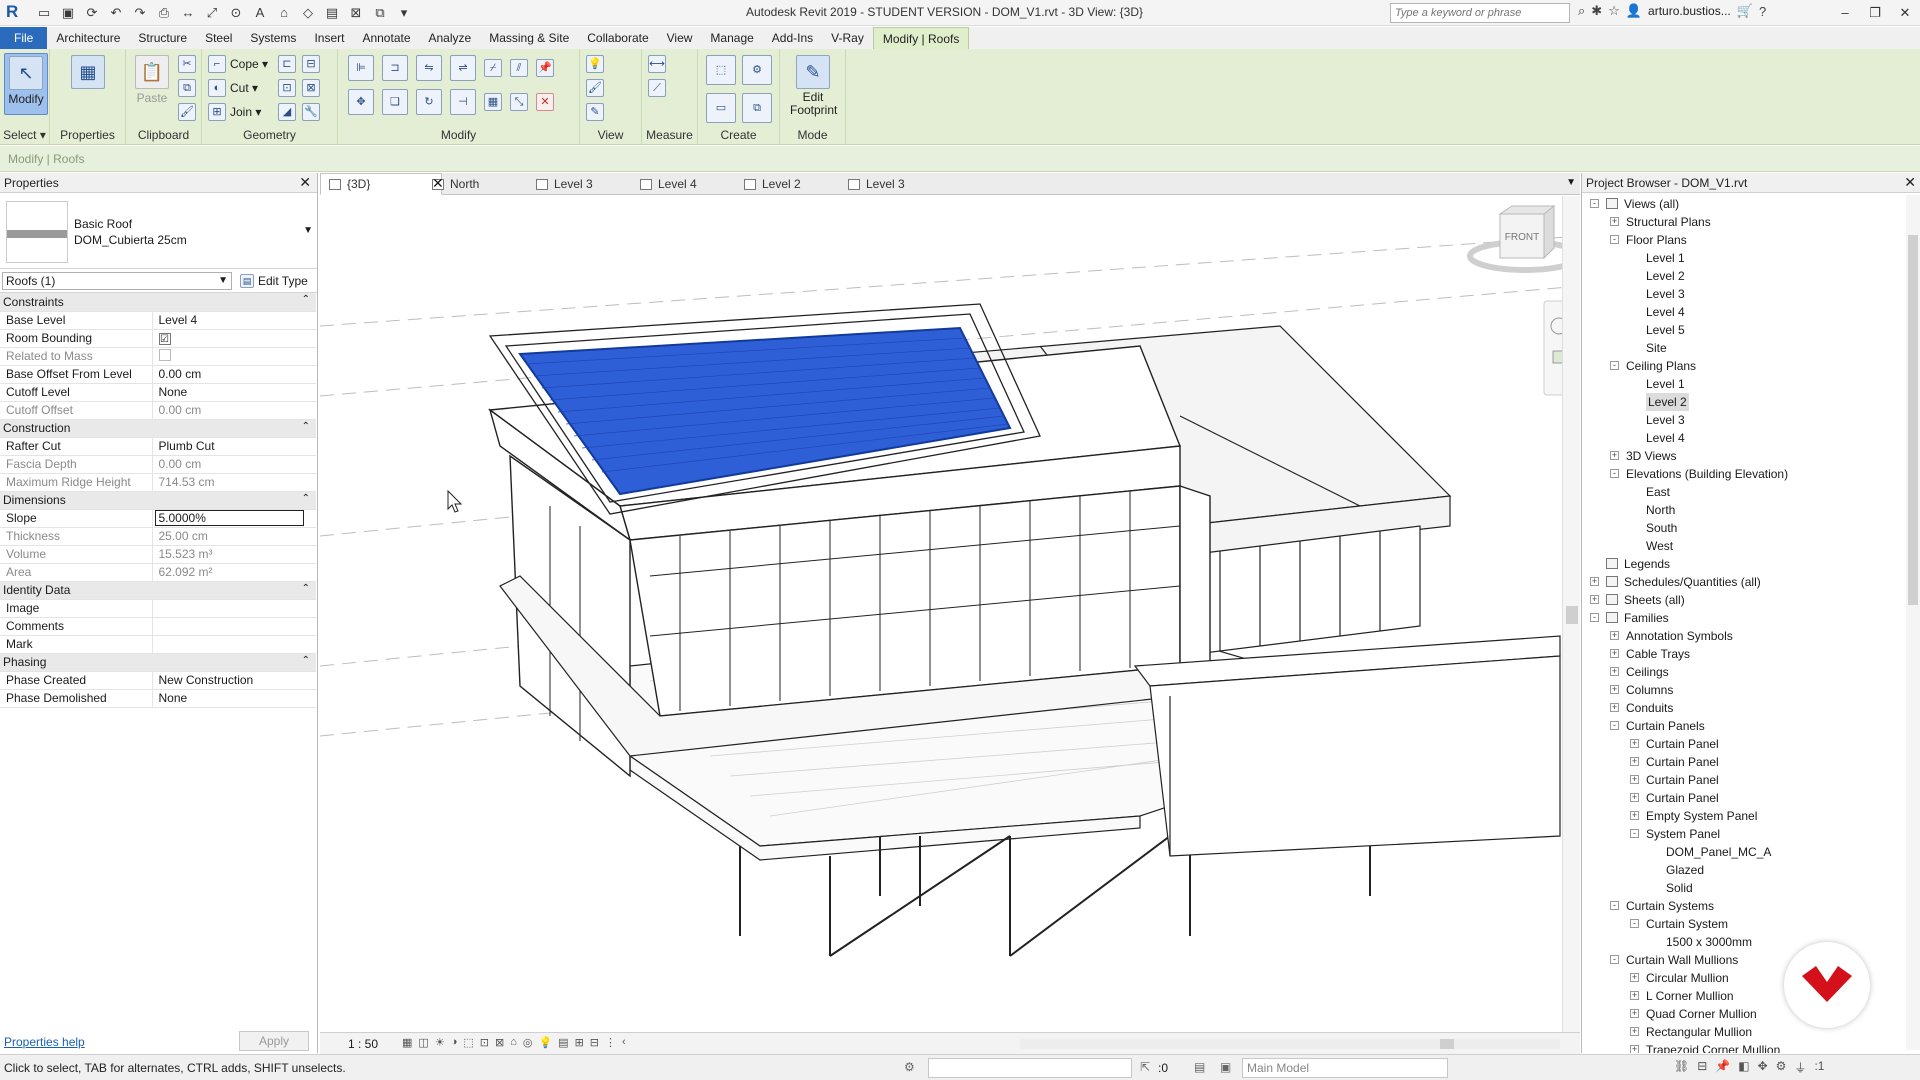 Image resolution: width=1920 pixels, height=1080 pixels. What do you see at coordinates (274, 281) in the screenshot?
I see `edit-type-button: ▤ Edit Type` at bounding box center [274, 281].